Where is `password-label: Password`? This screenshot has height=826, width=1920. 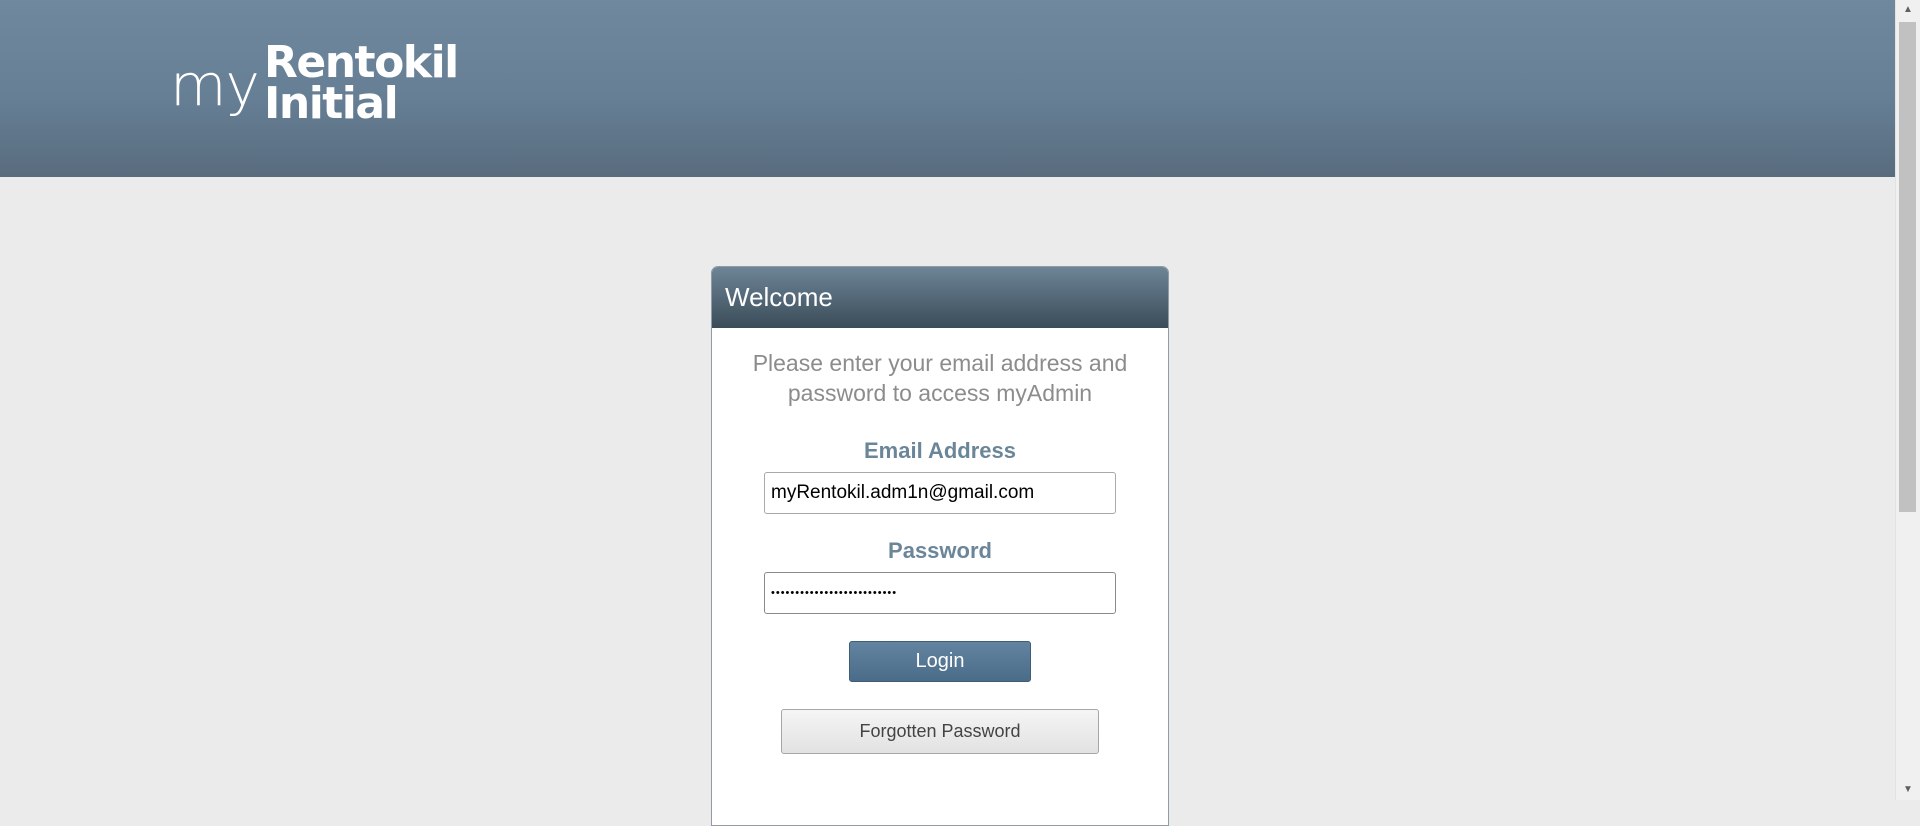
password-label: Password is located at coordinates (940, 550).